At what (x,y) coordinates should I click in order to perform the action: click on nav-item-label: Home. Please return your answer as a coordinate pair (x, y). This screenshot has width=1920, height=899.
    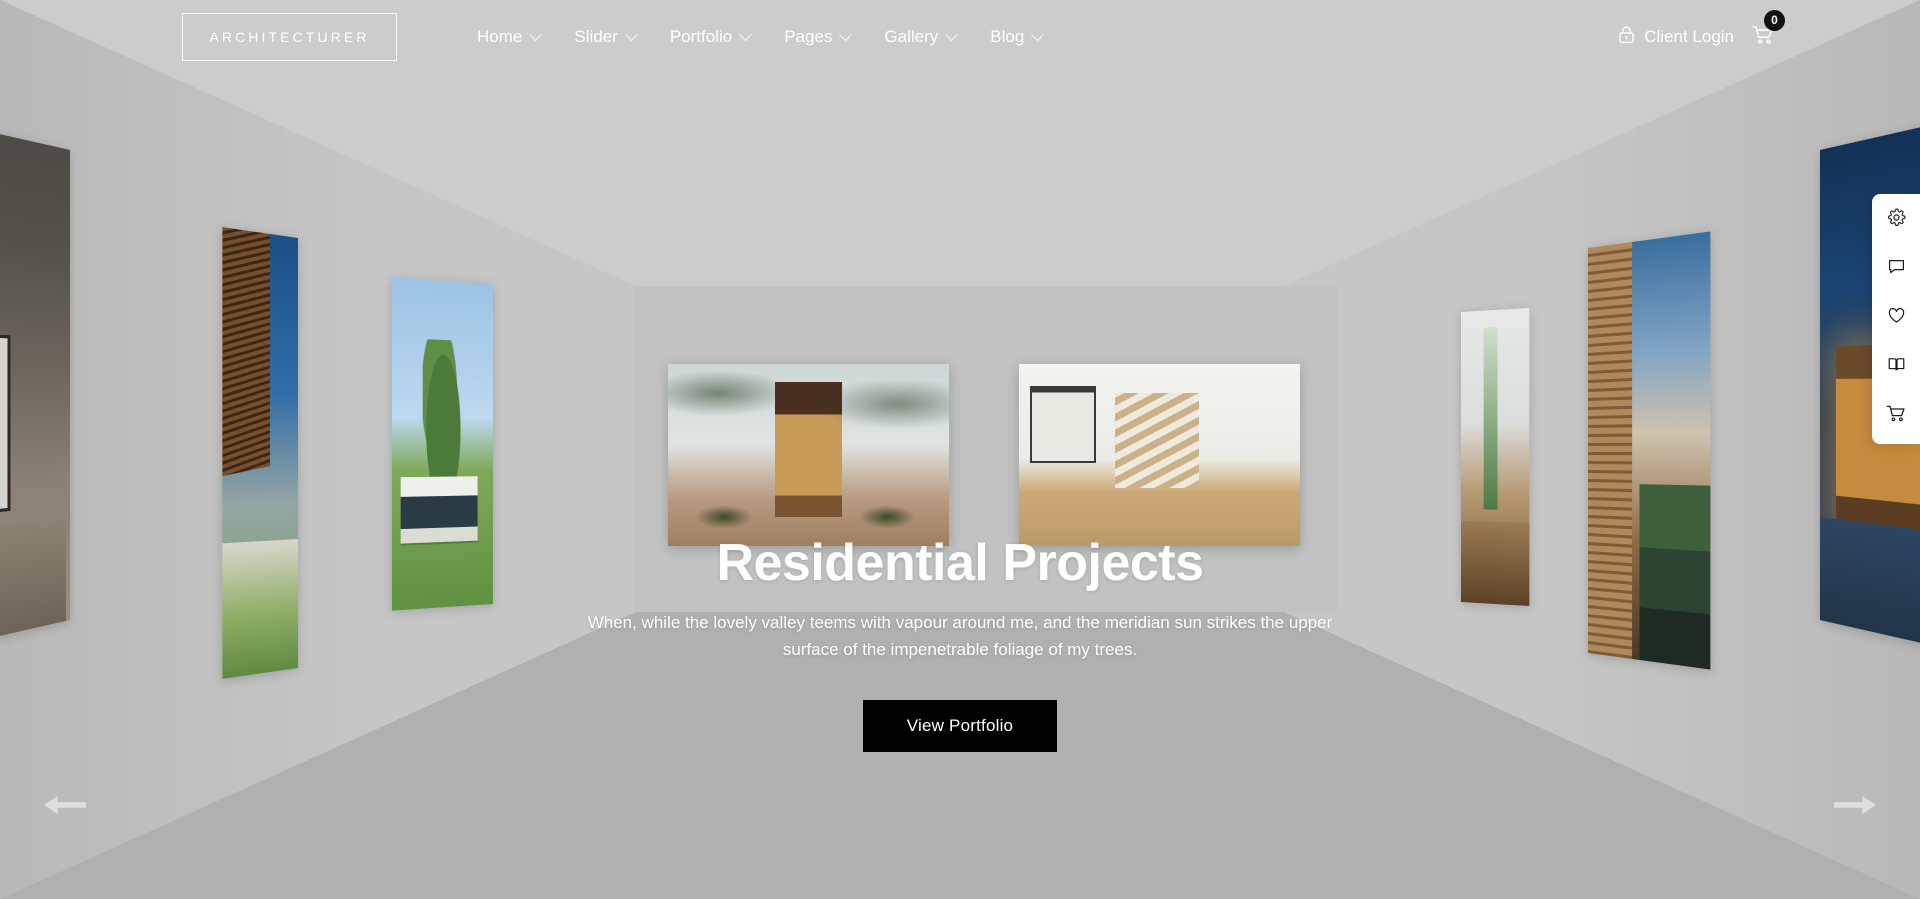
    Looking at the image, I should click on (500, 36).